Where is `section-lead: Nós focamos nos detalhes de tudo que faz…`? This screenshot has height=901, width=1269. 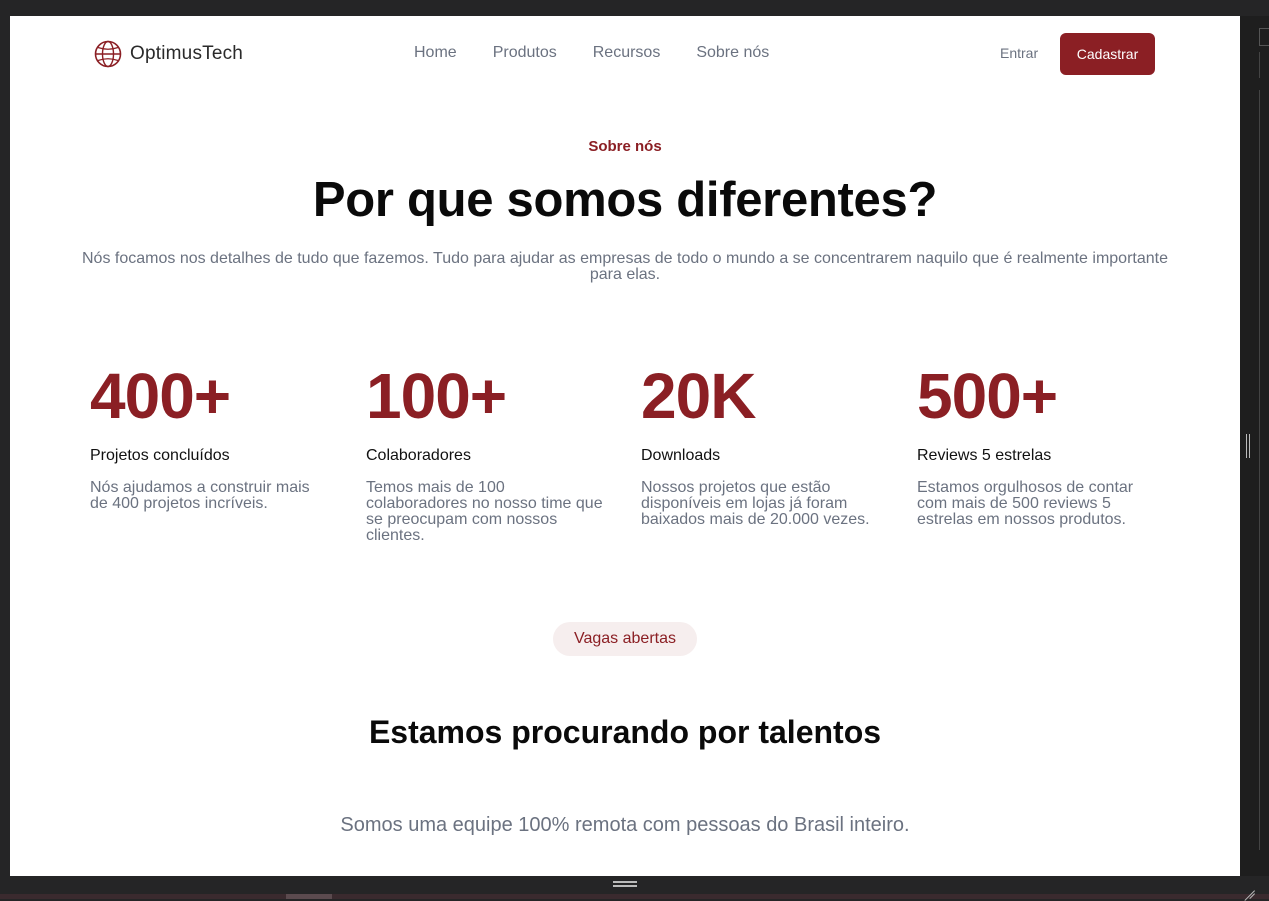
section-lead: Nós focamos nos detalhes de tudo que faz… is located at coordinates (625, 266).